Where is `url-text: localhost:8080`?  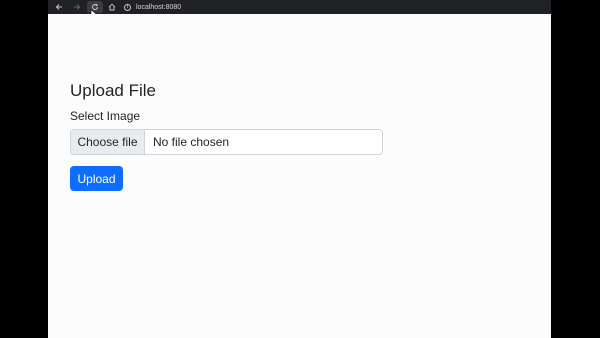 url-text: localhost:8080 is located at coordinates (159, 7).